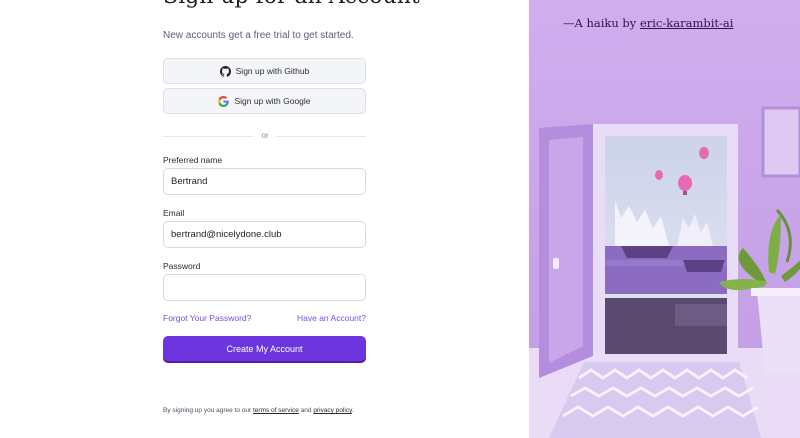  Describe the element at coordinates (207, 410) in the screenshot. I see `legal-prefix: By signing up you agree to our` at that location.